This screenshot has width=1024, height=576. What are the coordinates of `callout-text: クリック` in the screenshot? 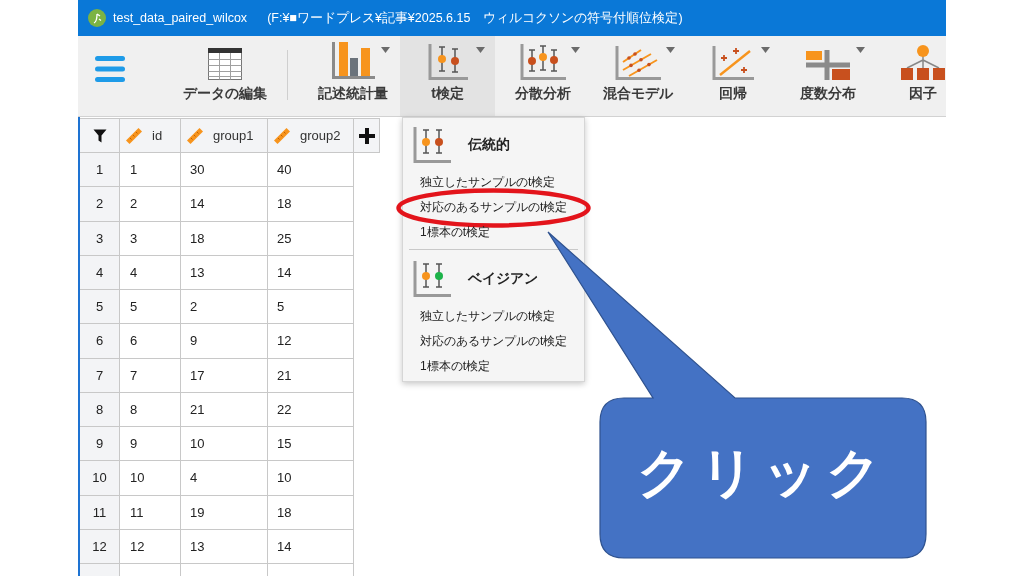 It's located at (763, 473).